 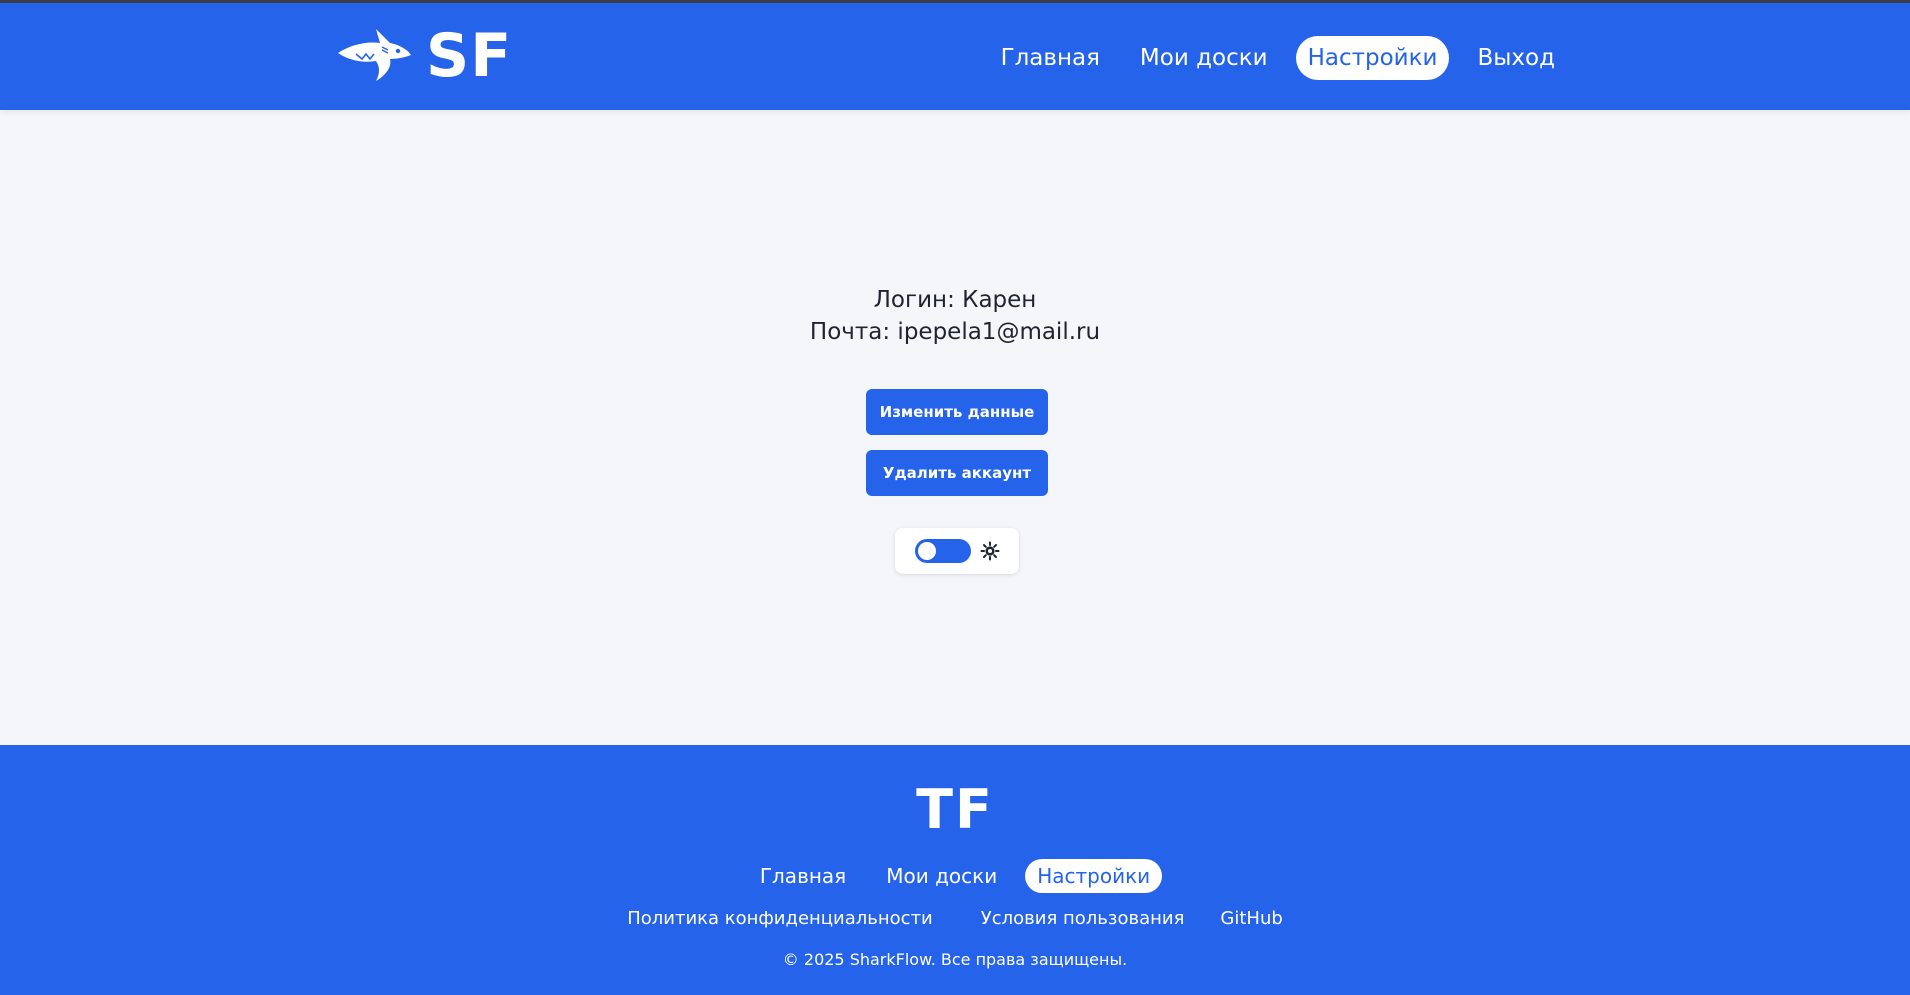 I want to click on github-link: GitHub, so click(x=1251, y=919).